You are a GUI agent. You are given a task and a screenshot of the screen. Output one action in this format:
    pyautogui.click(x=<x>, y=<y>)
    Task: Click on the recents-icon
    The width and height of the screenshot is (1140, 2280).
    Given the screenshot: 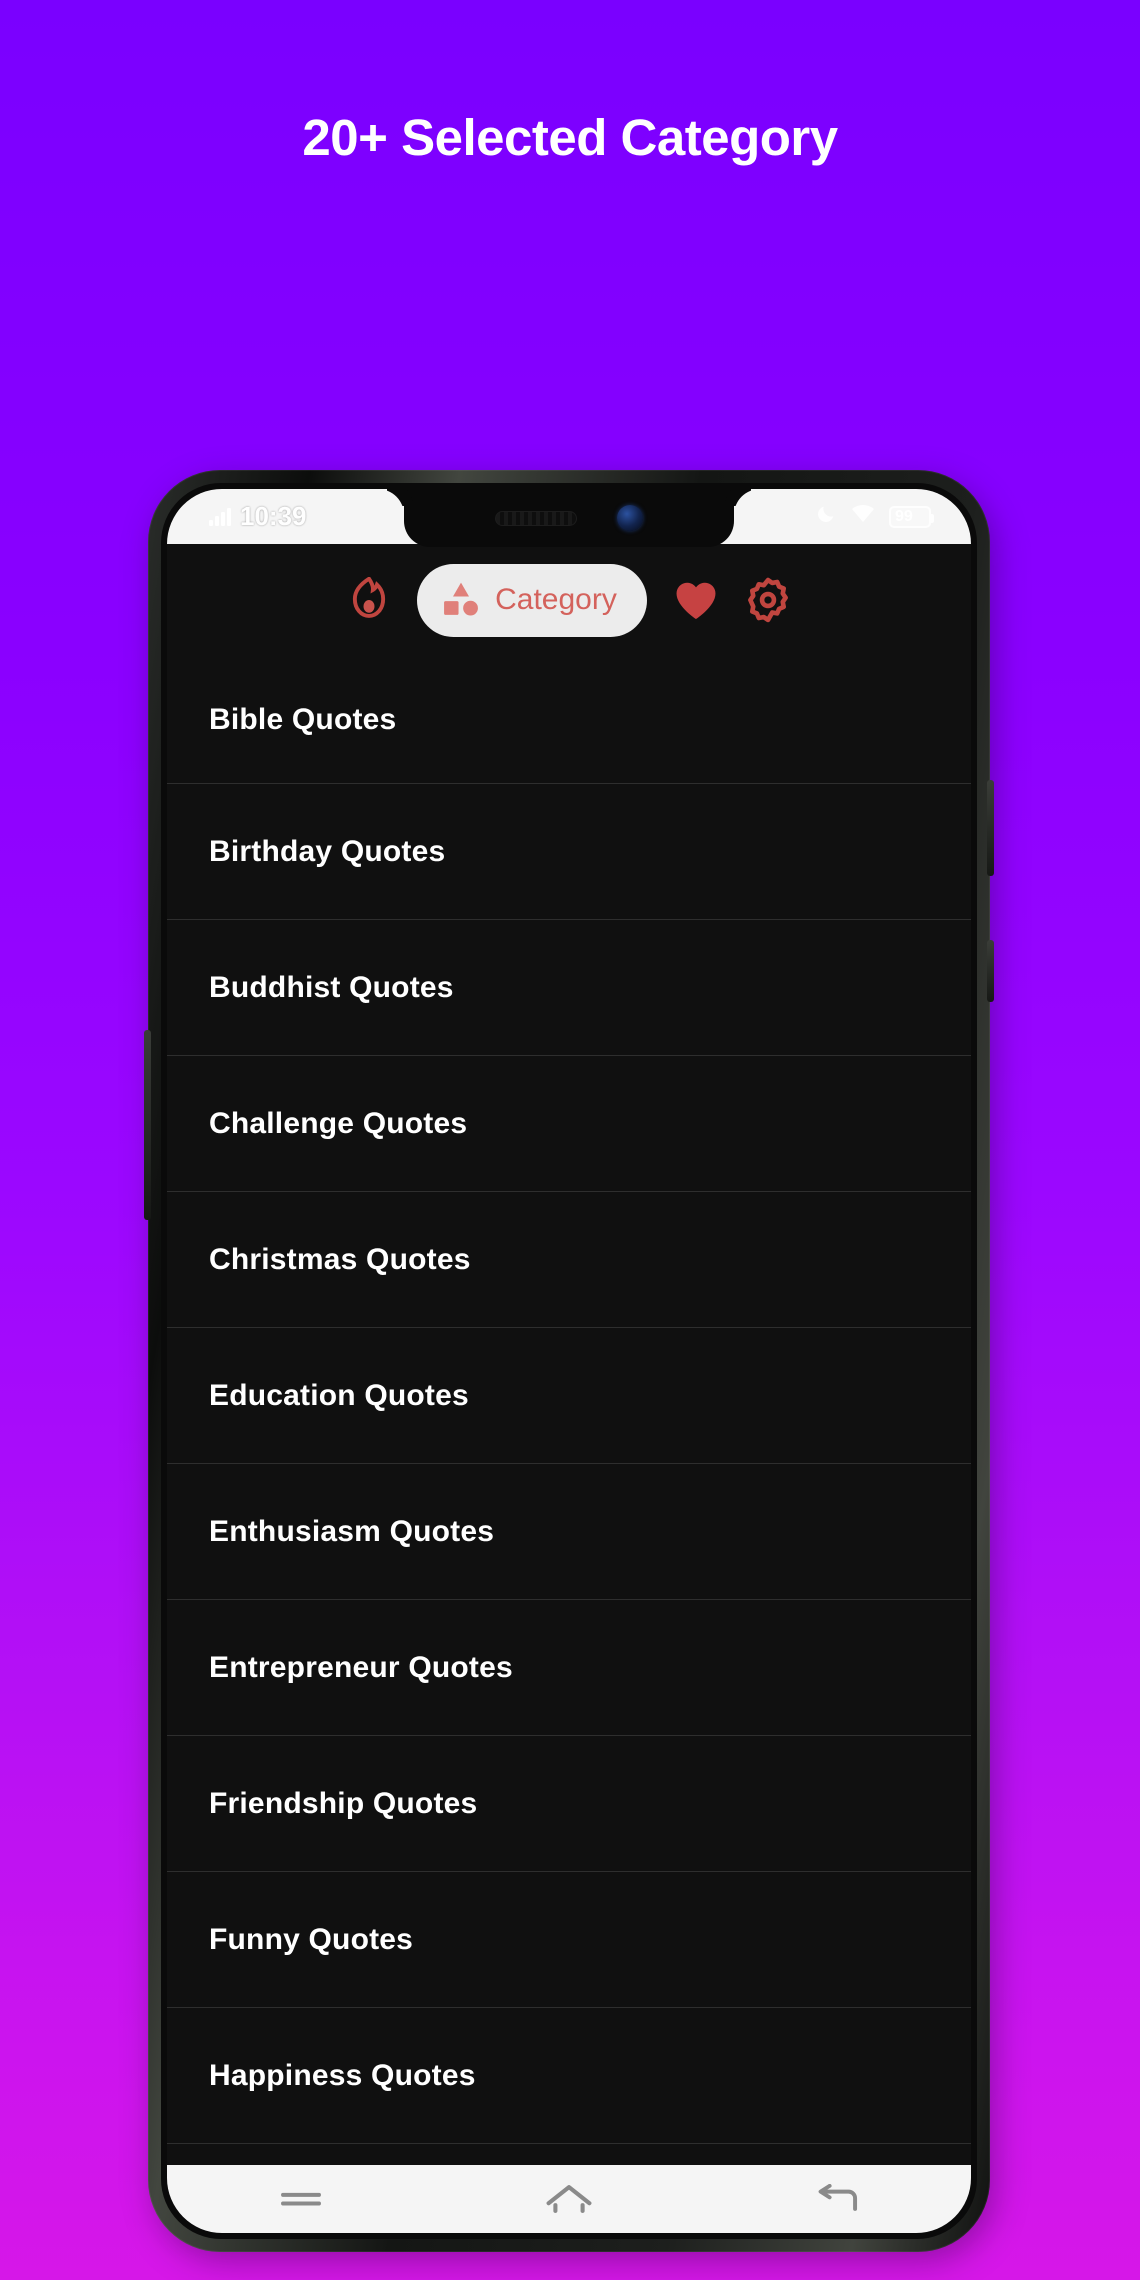 What is the action you would take?
    pyautogui.click(x=301, y=2199)
    